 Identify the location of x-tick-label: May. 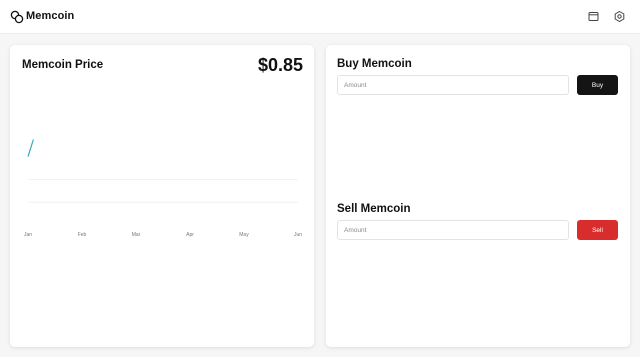
(244, 235).